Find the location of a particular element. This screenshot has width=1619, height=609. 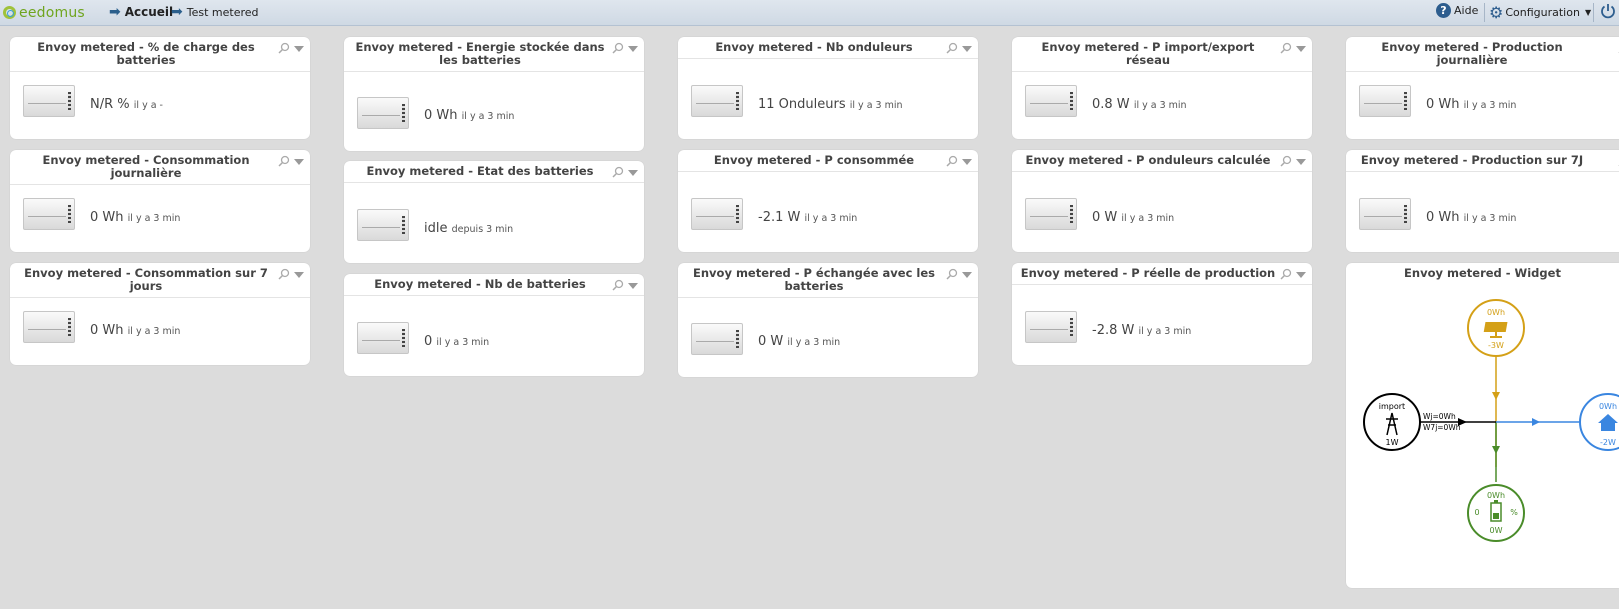

widget-title: Envoy metered - Consommation sur 7 jours is located at coordinates (160, 280).